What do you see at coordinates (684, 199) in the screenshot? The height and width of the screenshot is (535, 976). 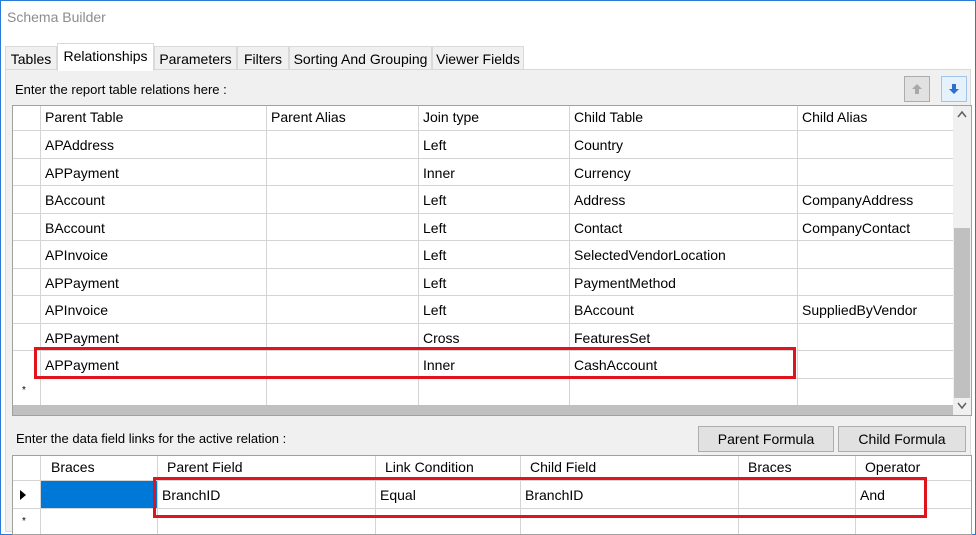 I see `child-table-cell: Address` at bounding box center [684, 199].